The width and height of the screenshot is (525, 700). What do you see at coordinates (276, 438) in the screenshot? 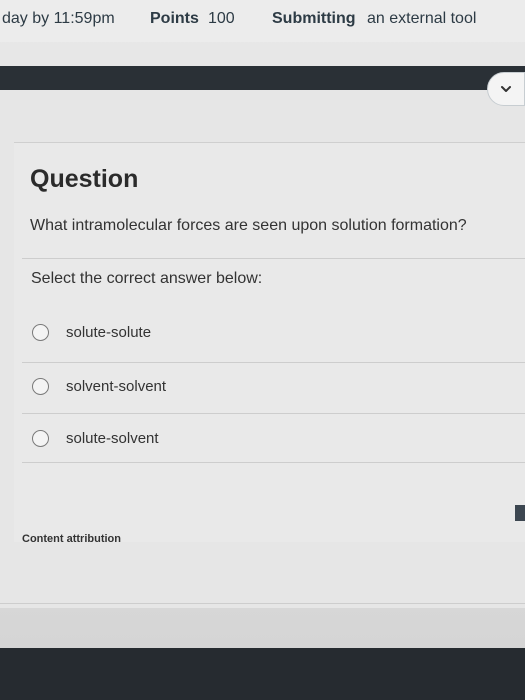
I see `answer-option-solute-solvent: solute-solvent` at bounding box center [276, 438].